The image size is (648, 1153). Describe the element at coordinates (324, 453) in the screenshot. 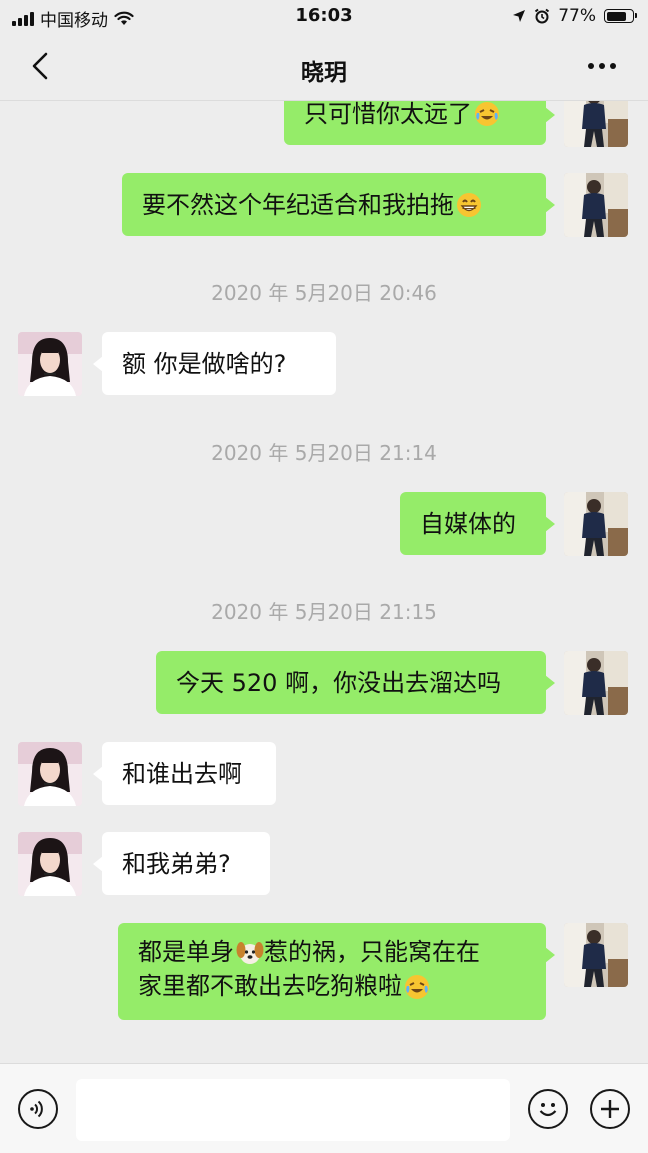

I see `timestamp: 2020 年 5月20日 21:14` at that location.